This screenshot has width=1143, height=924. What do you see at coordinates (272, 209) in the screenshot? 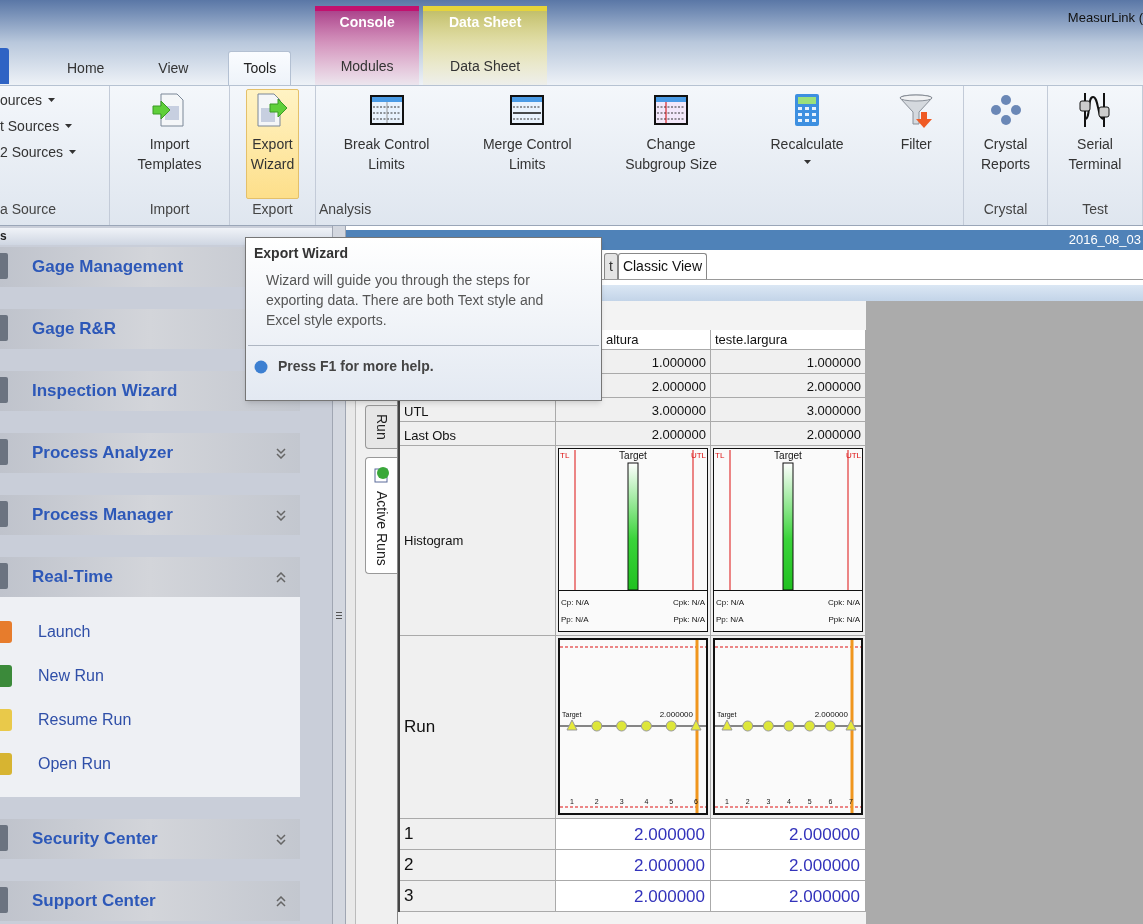
I see `ribbon-group-label: Export` at bounding box center [272, 209].